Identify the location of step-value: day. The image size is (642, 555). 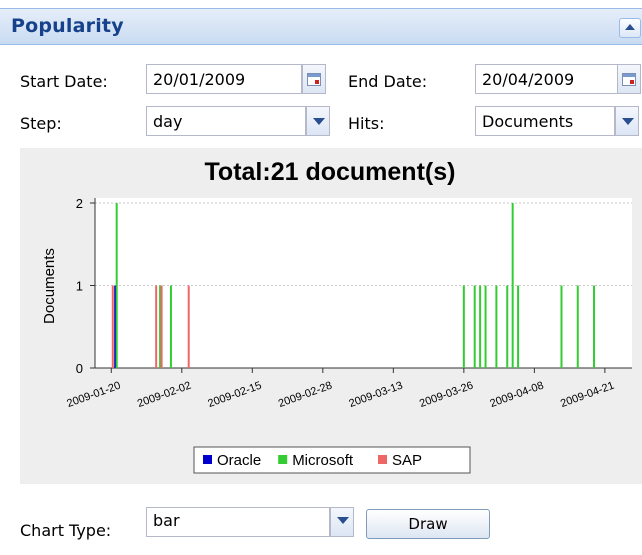
(168, 121).